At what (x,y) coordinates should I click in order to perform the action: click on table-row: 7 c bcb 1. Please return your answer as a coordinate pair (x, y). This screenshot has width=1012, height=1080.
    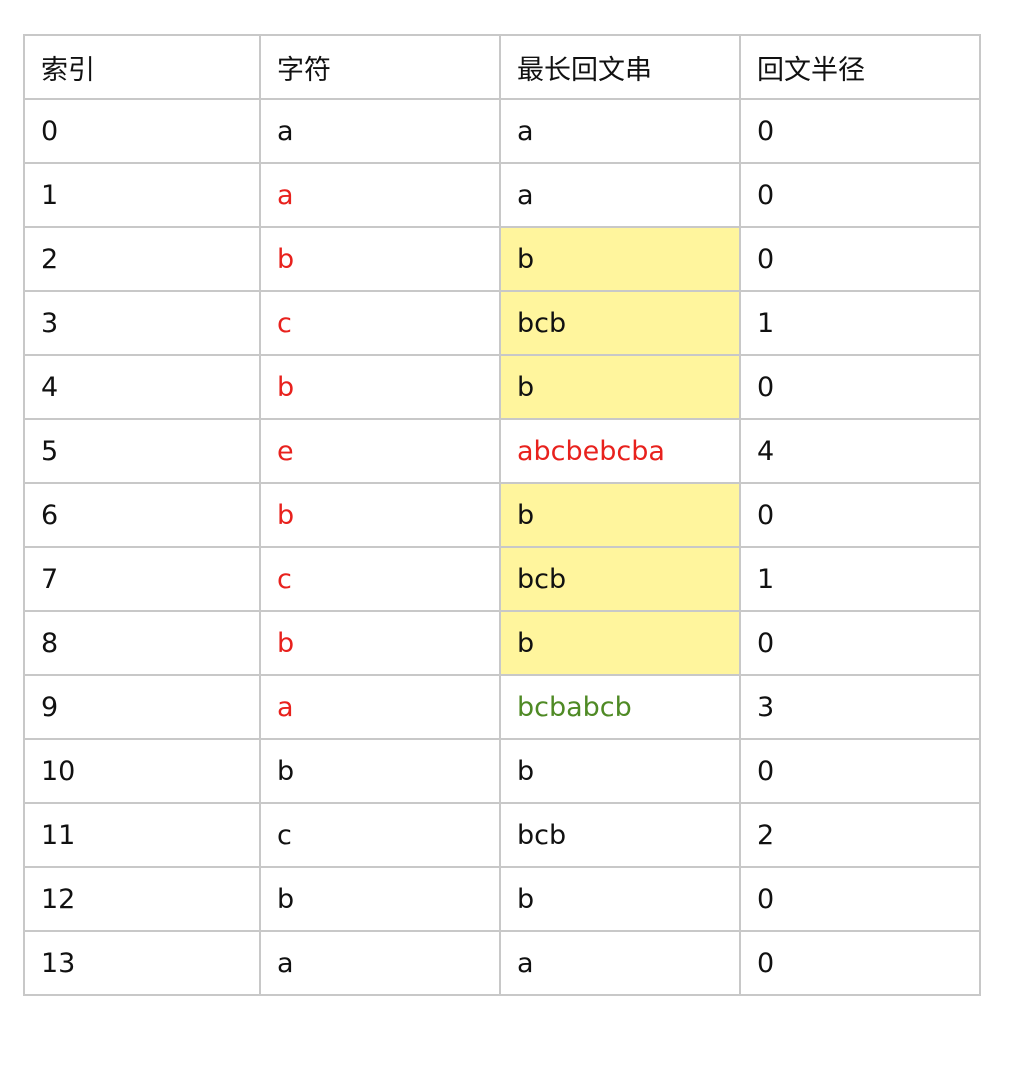
    Looking at the image, I should click on (502, 579).